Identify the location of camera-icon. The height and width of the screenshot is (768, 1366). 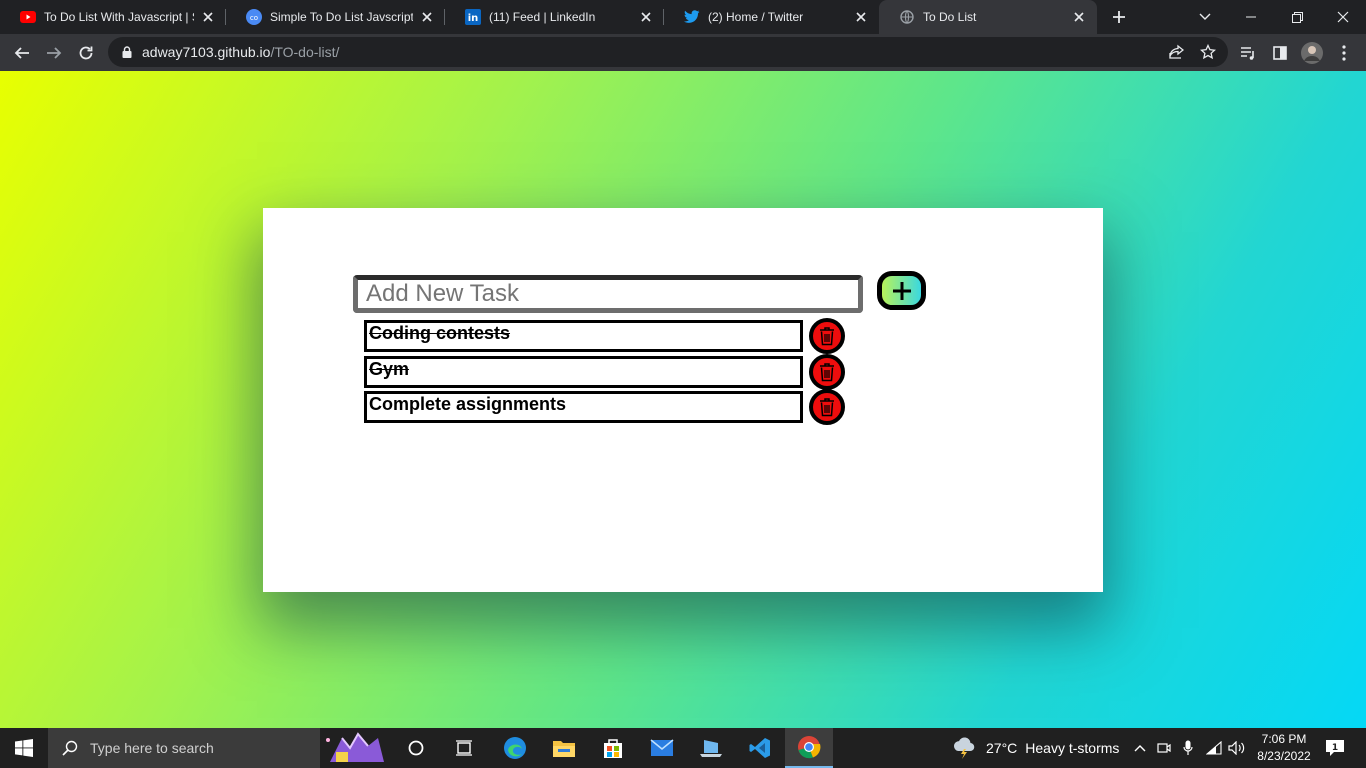
(1164, 748).